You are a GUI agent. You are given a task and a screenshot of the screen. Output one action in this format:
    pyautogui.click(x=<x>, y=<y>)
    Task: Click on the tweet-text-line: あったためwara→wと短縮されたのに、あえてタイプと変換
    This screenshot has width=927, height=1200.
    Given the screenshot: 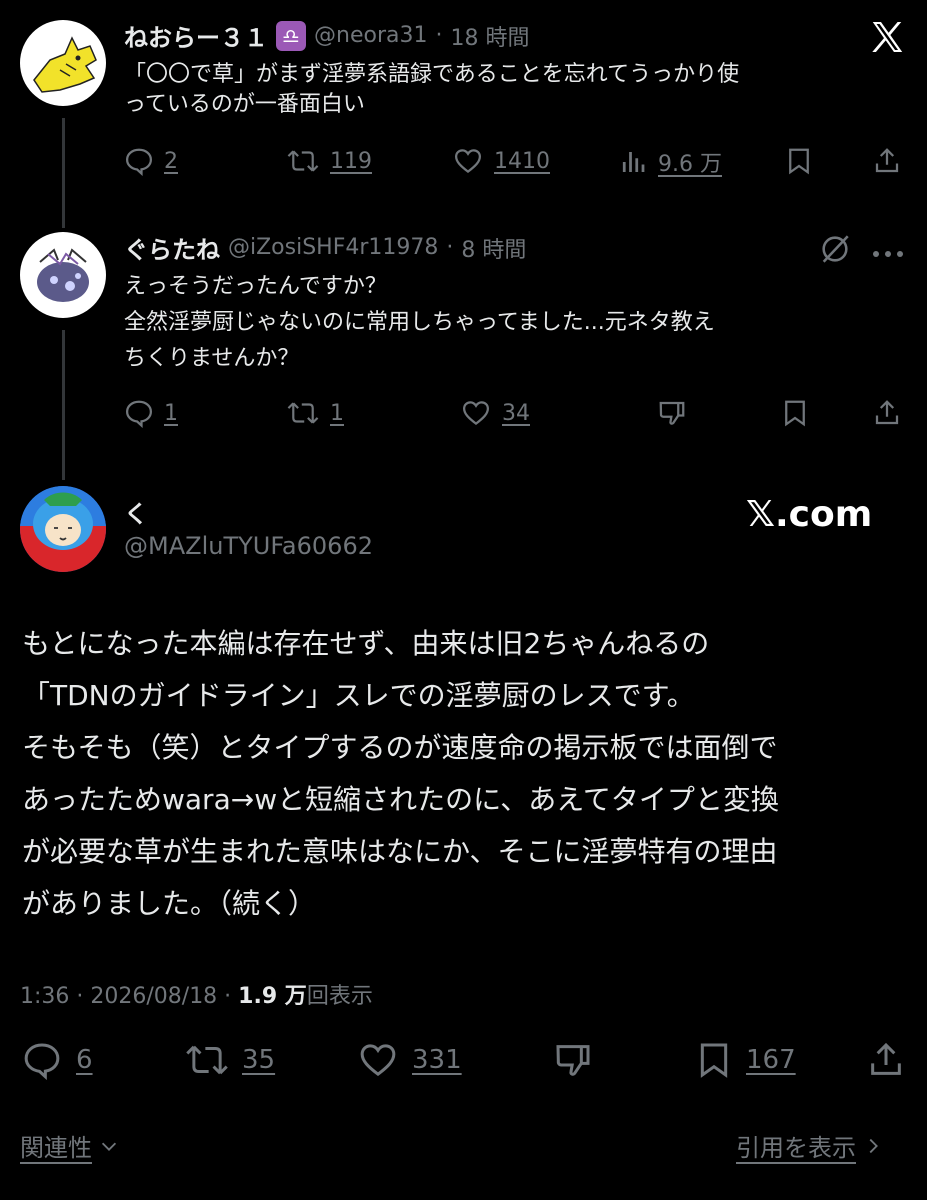 What is the action you would take?
    pyautogui.click(x=400, y=799)
    